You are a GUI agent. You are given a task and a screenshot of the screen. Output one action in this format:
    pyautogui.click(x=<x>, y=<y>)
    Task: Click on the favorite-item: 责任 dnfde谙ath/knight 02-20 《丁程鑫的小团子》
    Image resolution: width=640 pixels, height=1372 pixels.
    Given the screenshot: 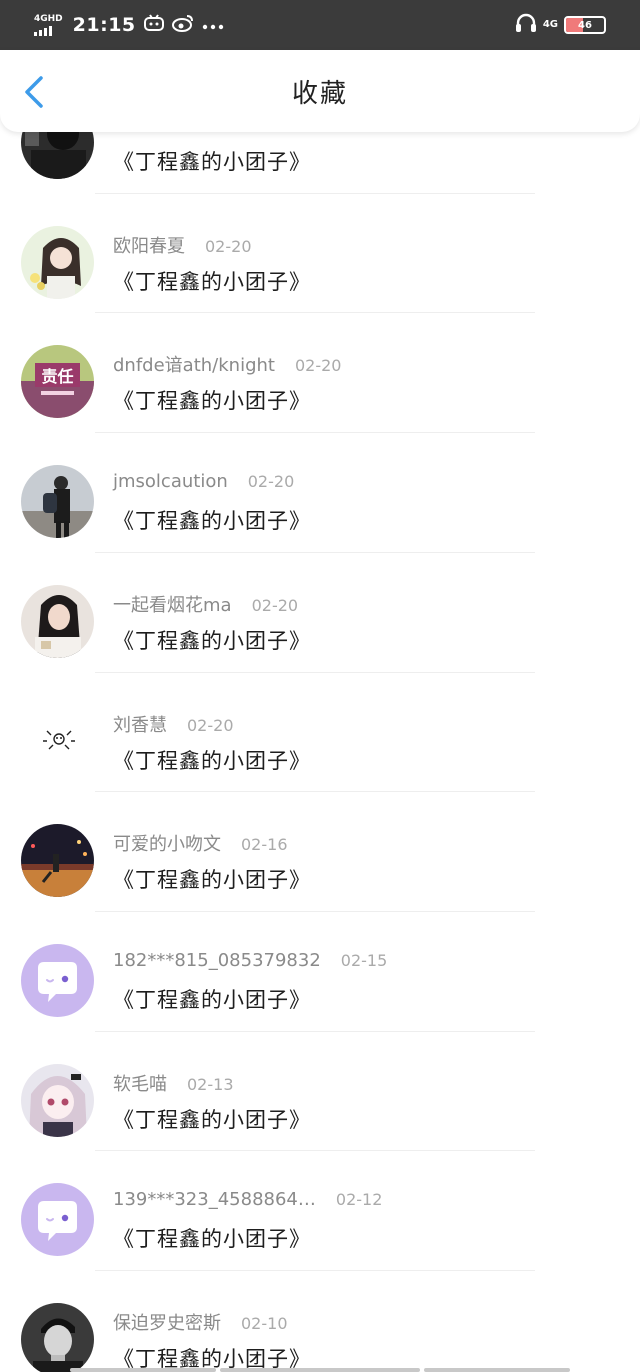 What is the action you would take?
    pyautogui.click(x=320, y=373)
    